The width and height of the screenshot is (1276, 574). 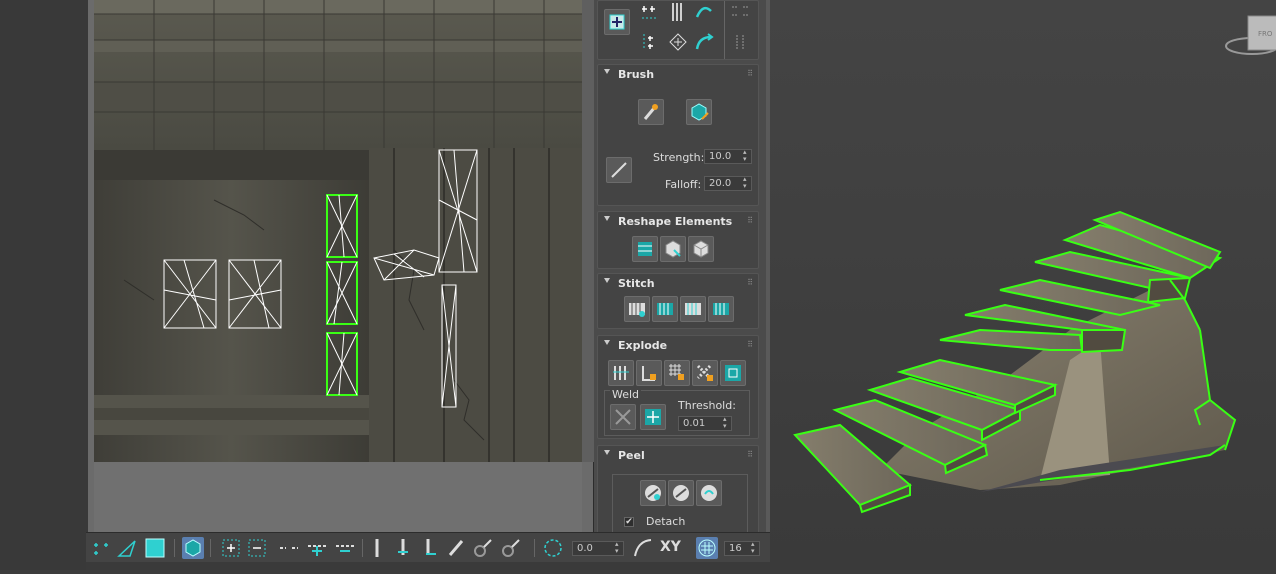 I want to click on polygon-grid-icon, so click(x=676, y=372).